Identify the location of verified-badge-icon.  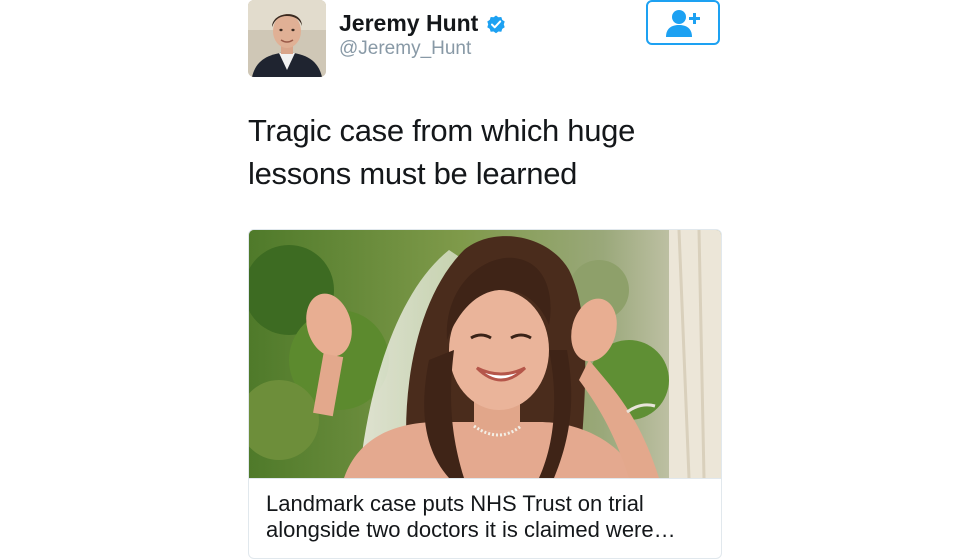
(496, 24).